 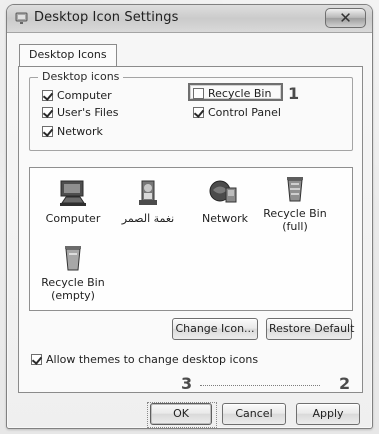 I want to click on control-panel-option-label: Control Panel, so click(x=244, y=112).